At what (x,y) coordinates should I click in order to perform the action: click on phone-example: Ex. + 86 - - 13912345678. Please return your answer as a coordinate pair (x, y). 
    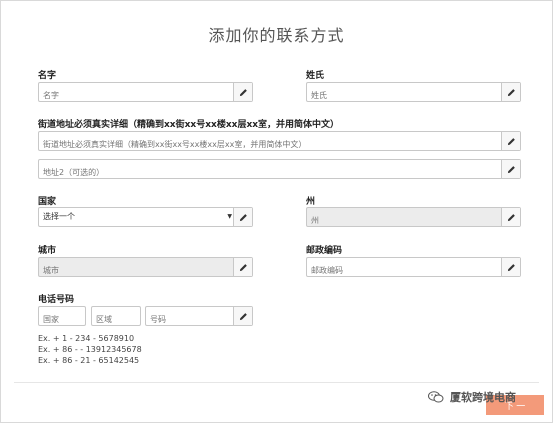
    Looking at the image, I should click on (90, 349).